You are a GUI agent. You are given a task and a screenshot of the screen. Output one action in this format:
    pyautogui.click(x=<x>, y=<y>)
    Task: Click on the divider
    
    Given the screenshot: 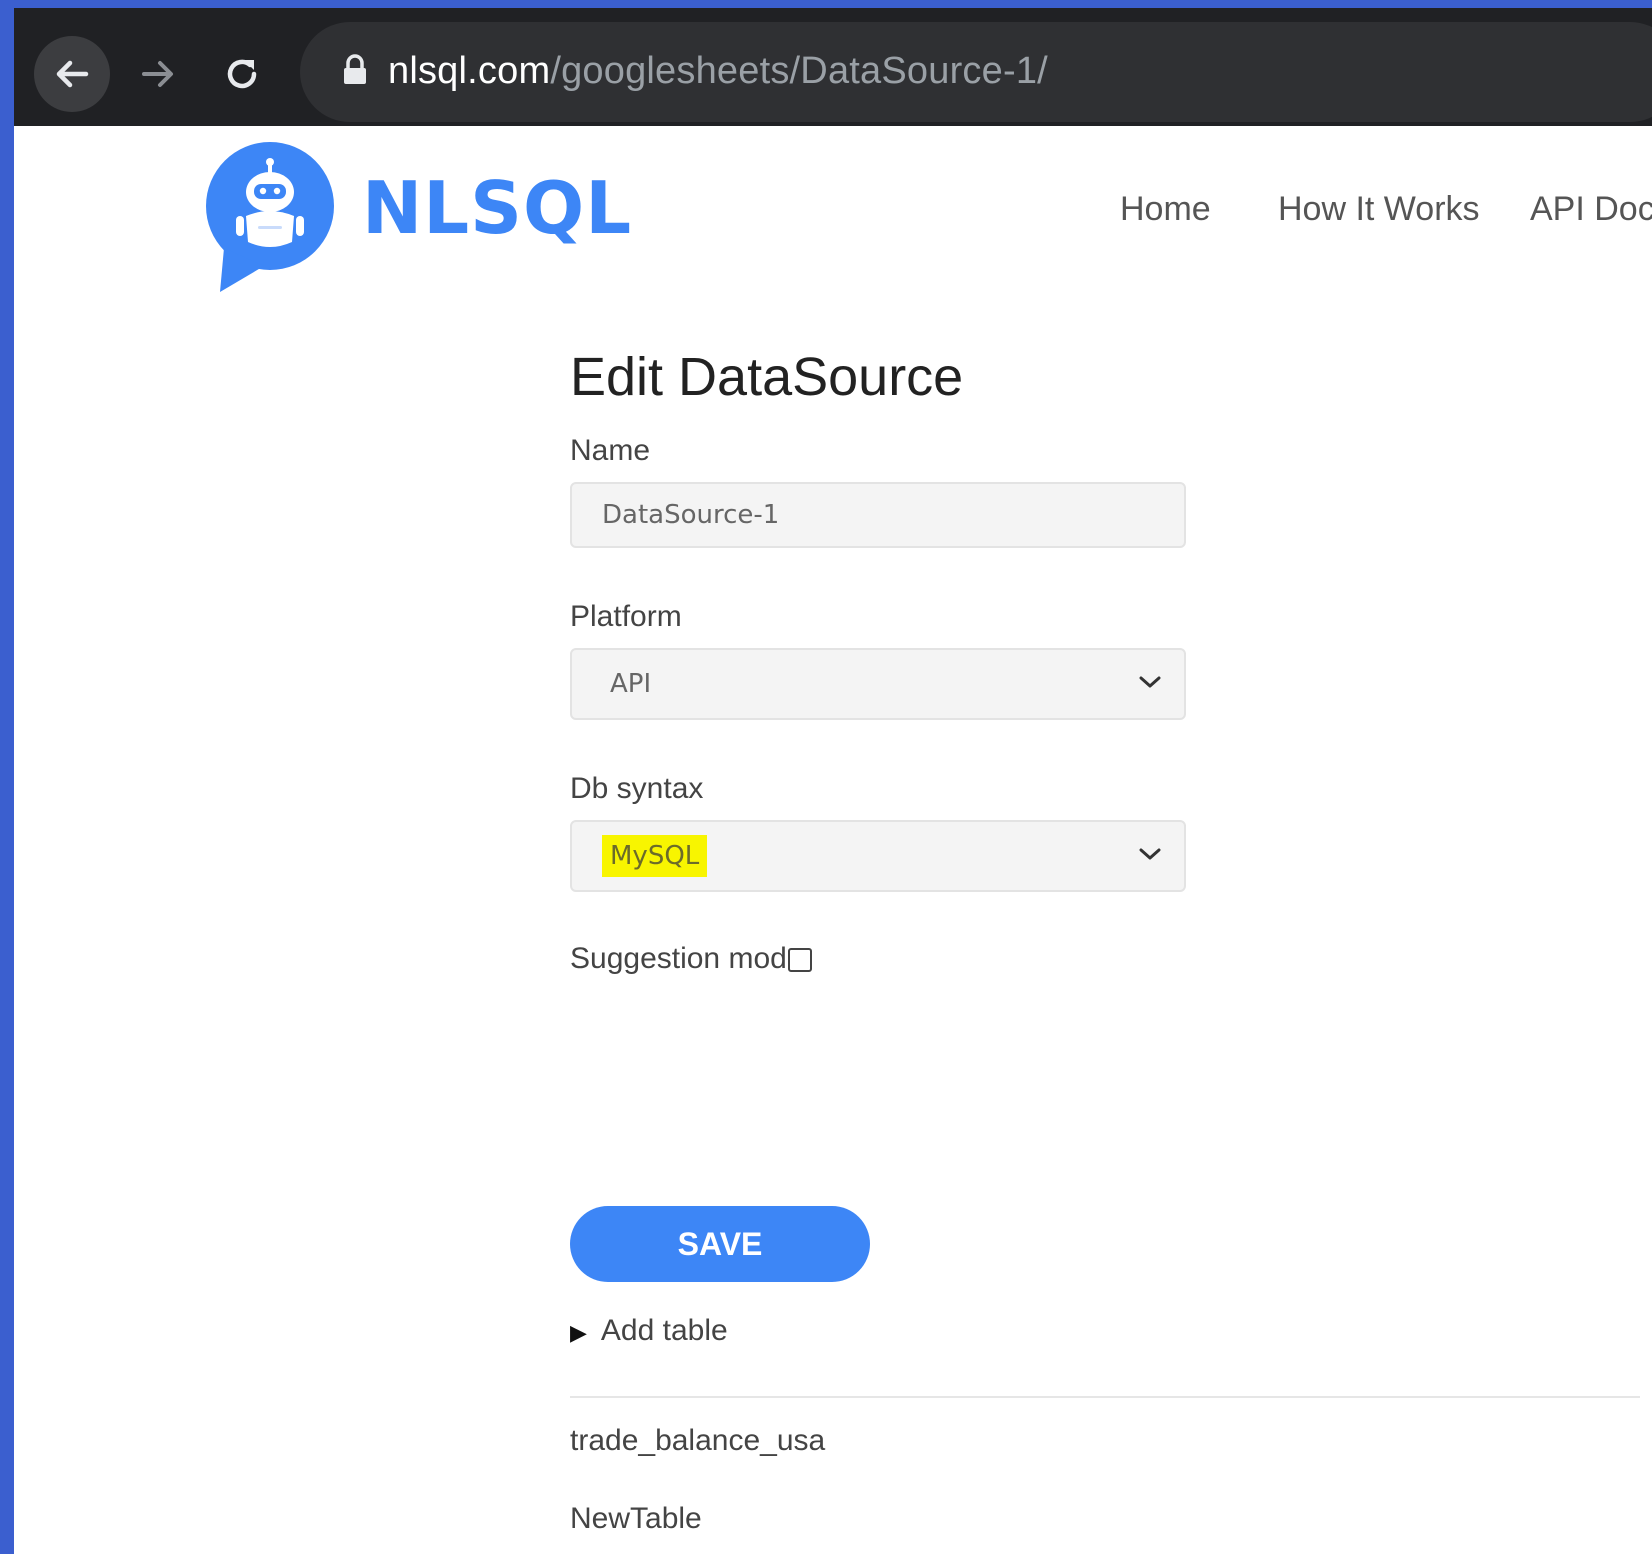 What is the action you would take?
    pyautogui.click(x=1105, y=1397)
    